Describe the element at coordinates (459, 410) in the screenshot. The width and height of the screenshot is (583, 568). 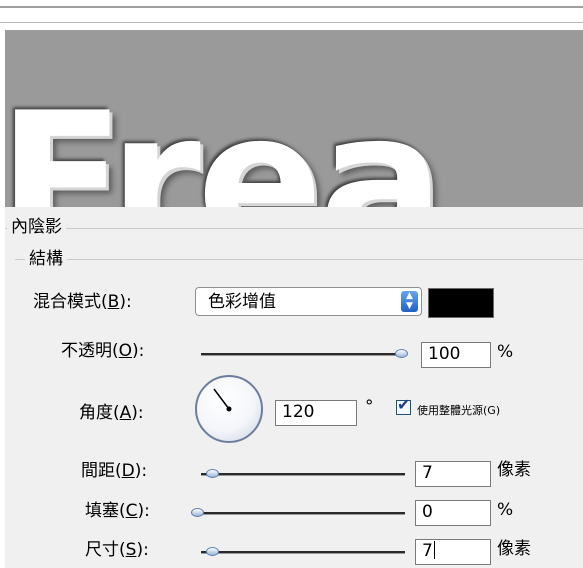
I see `global-light-label: 使用整體光源(G)` at that location.